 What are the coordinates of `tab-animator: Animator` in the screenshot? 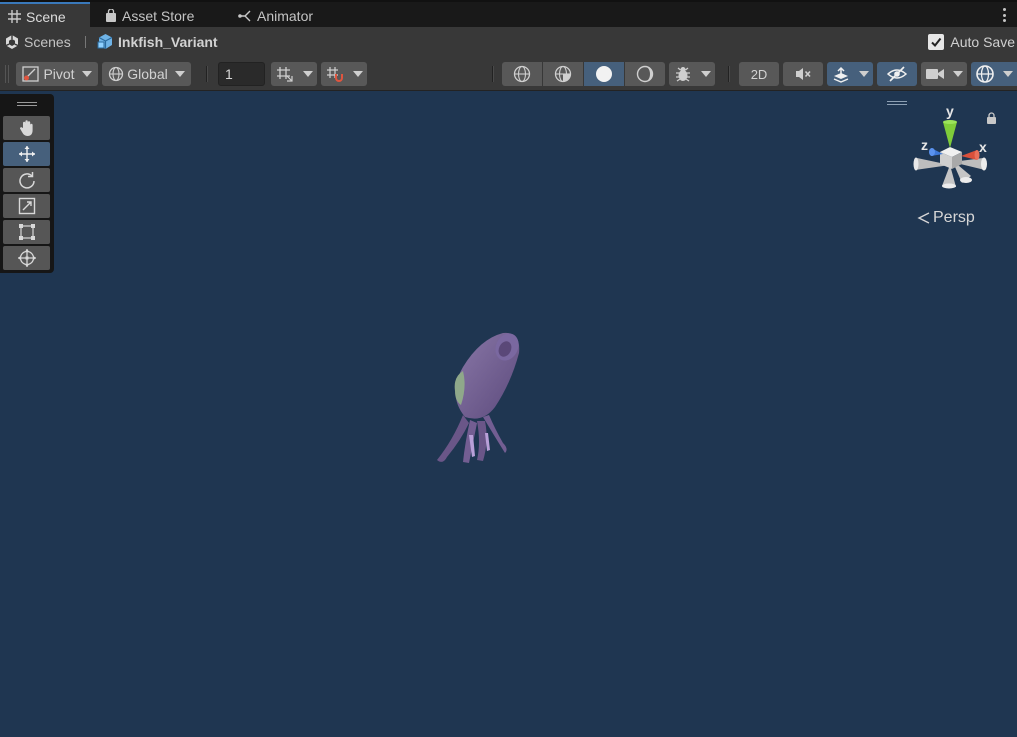 It's located at (280, 15).